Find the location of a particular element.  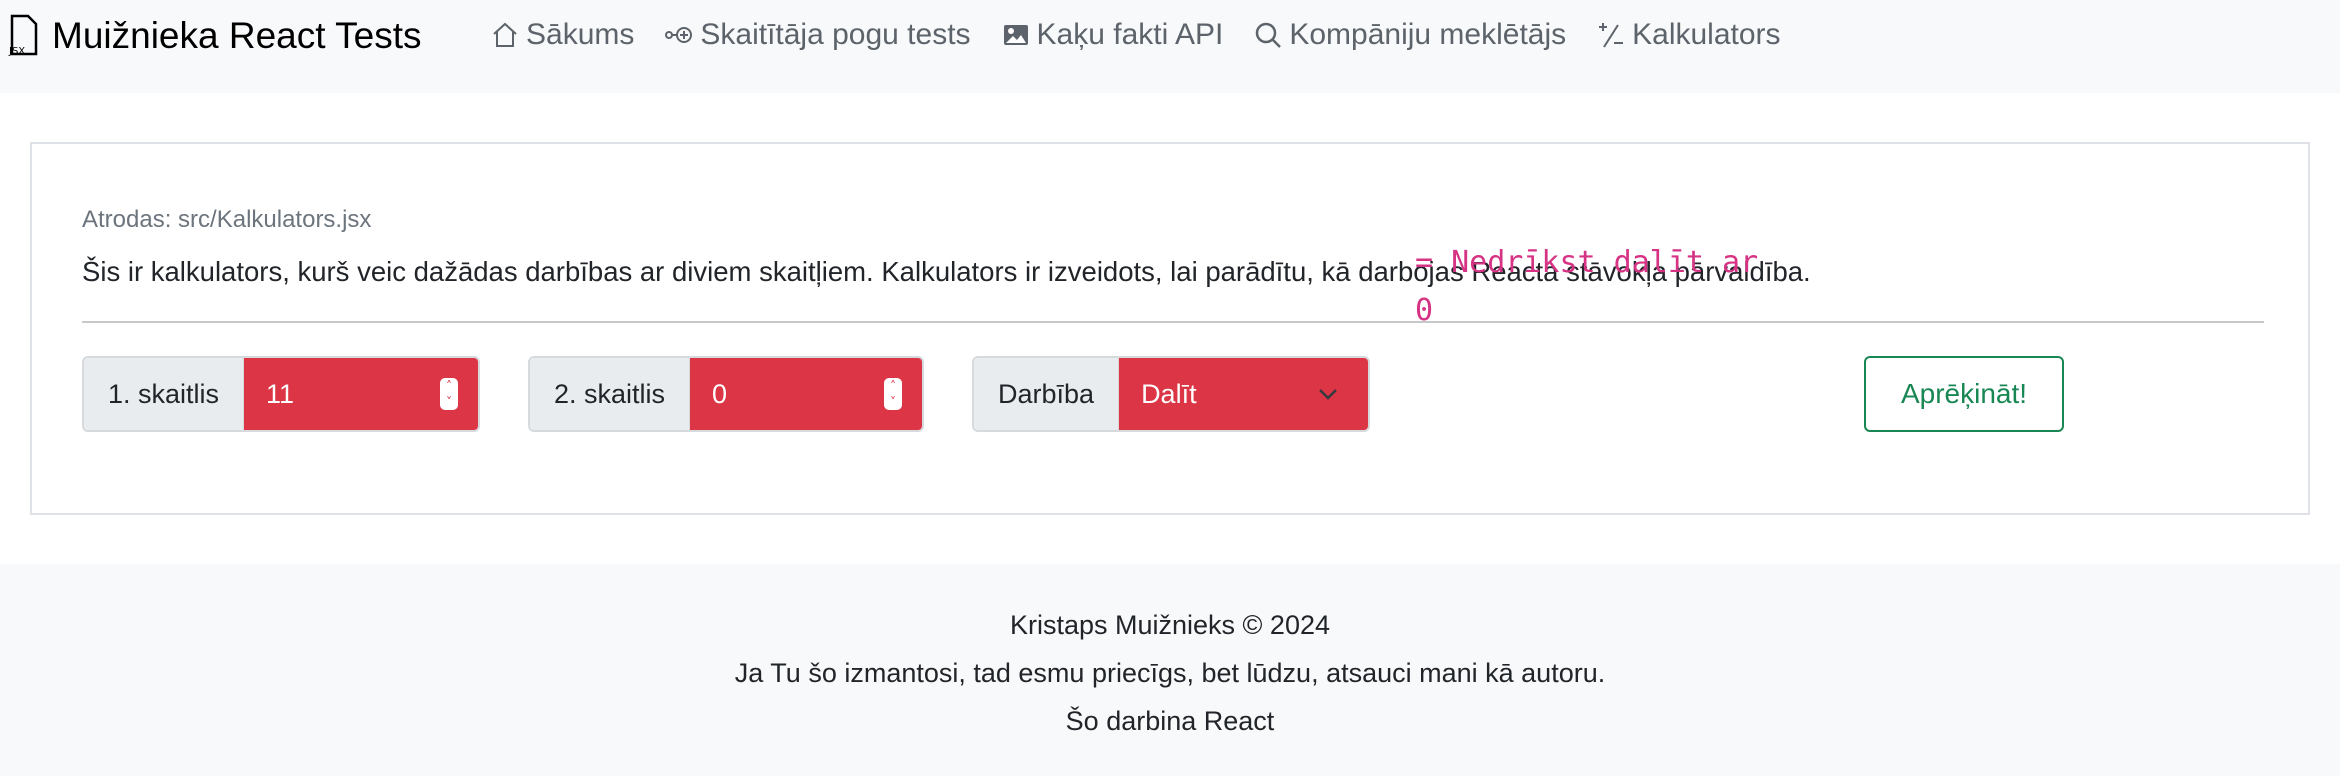

brand-link: JSX Muižnieka React Tests is located at coordinates (213, 36).